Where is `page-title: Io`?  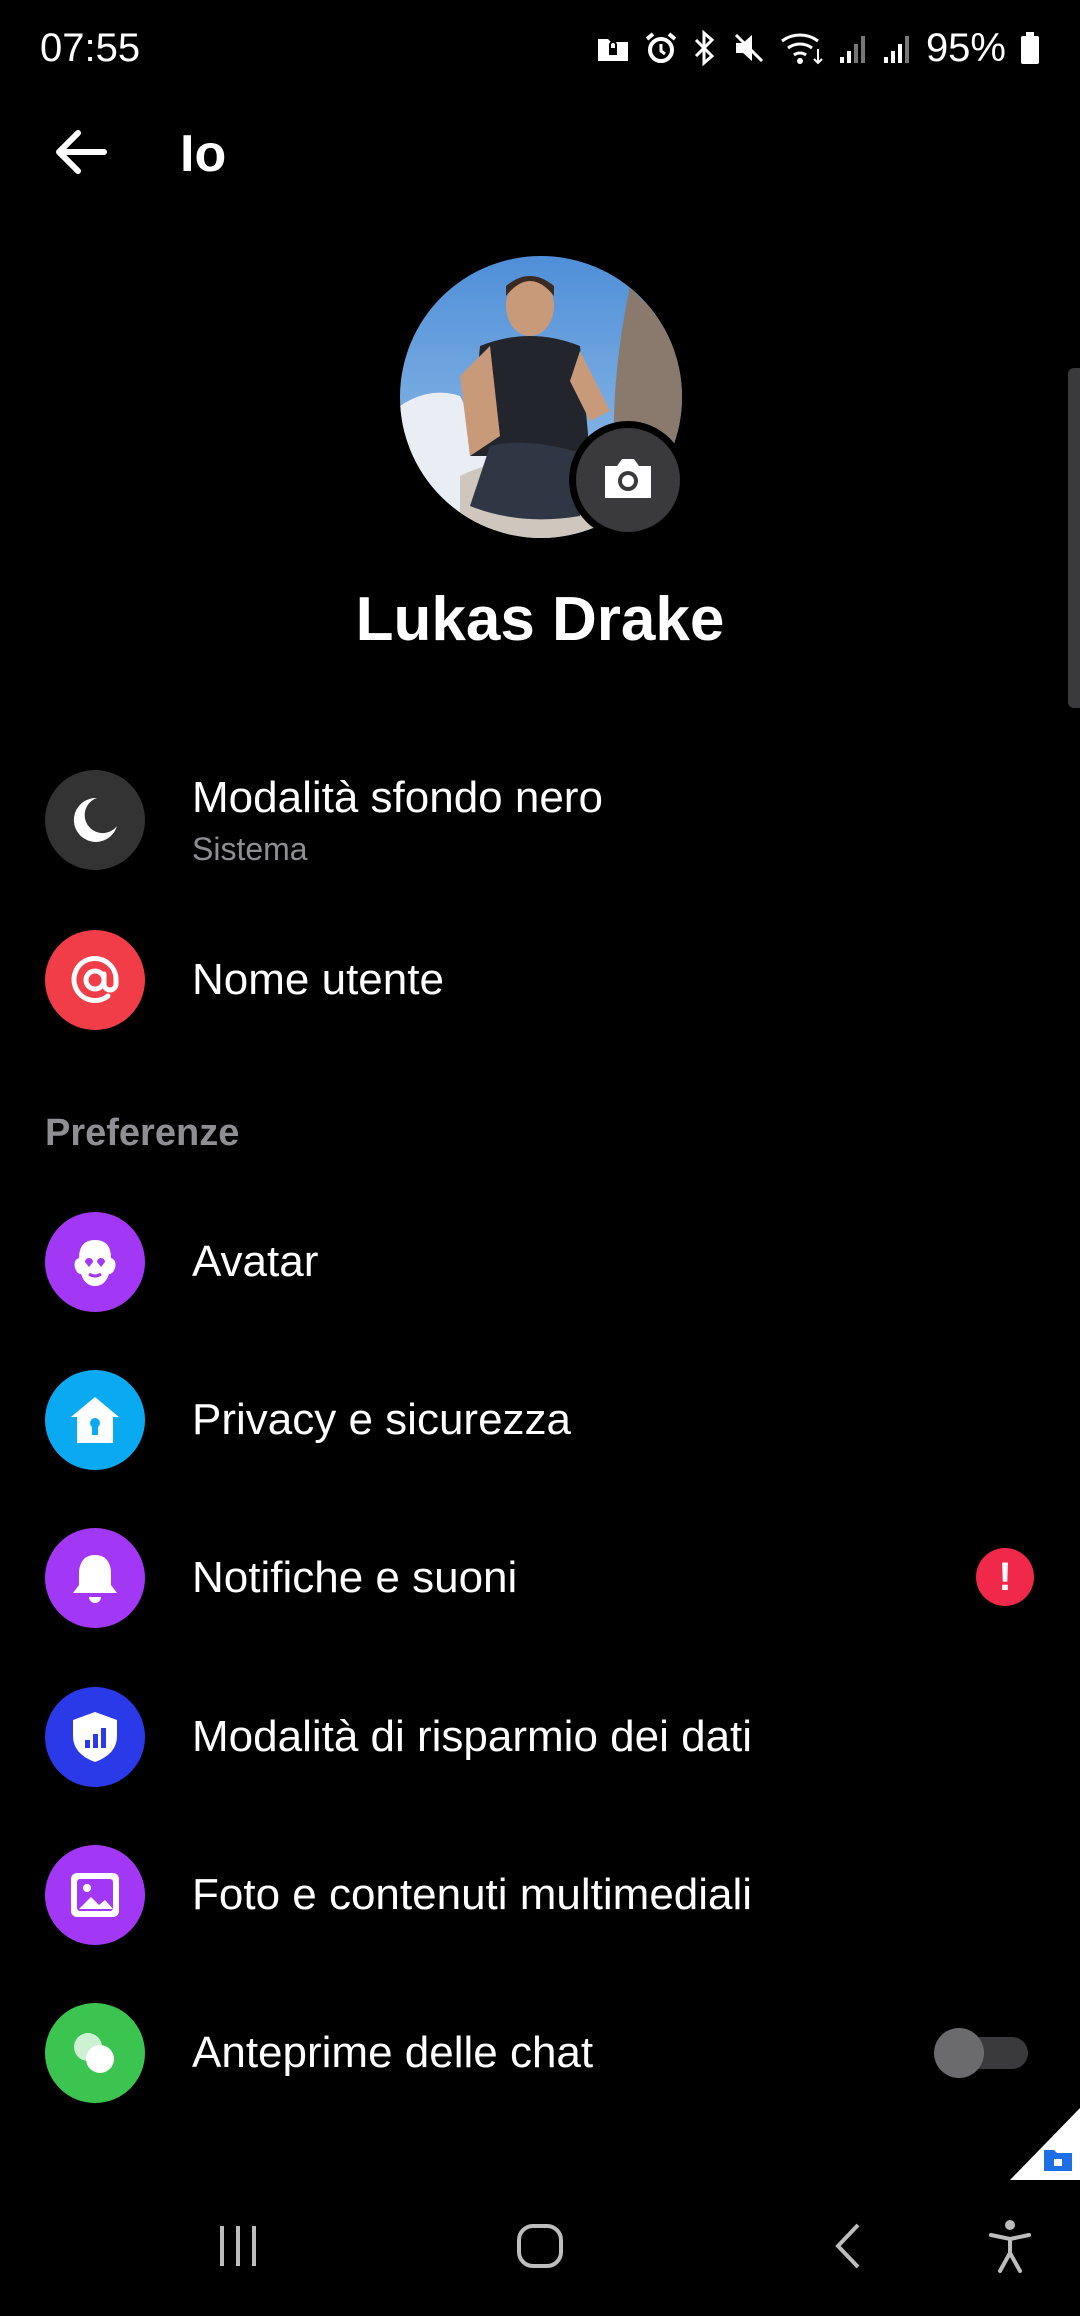 page-title: Io is located at coordinates (203, 154).